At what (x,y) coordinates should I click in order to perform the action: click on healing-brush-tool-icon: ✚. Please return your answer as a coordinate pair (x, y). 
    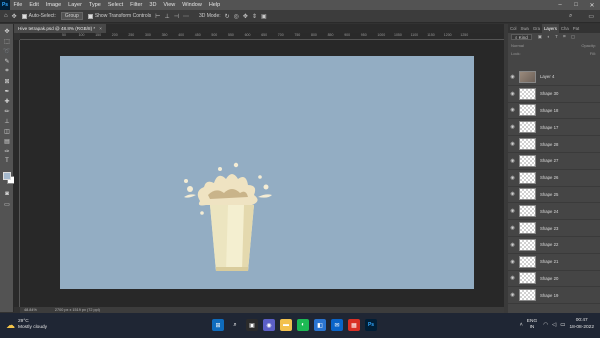
    Looking at the image, I should click on (7, 101).